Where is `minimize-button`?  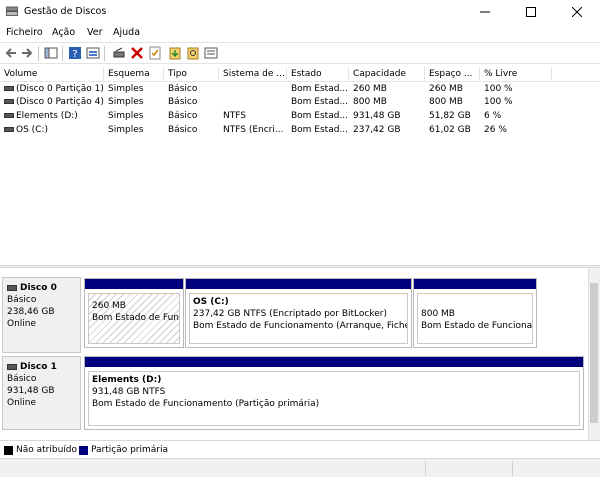
minimize-button is located at coordinates (485, 12).